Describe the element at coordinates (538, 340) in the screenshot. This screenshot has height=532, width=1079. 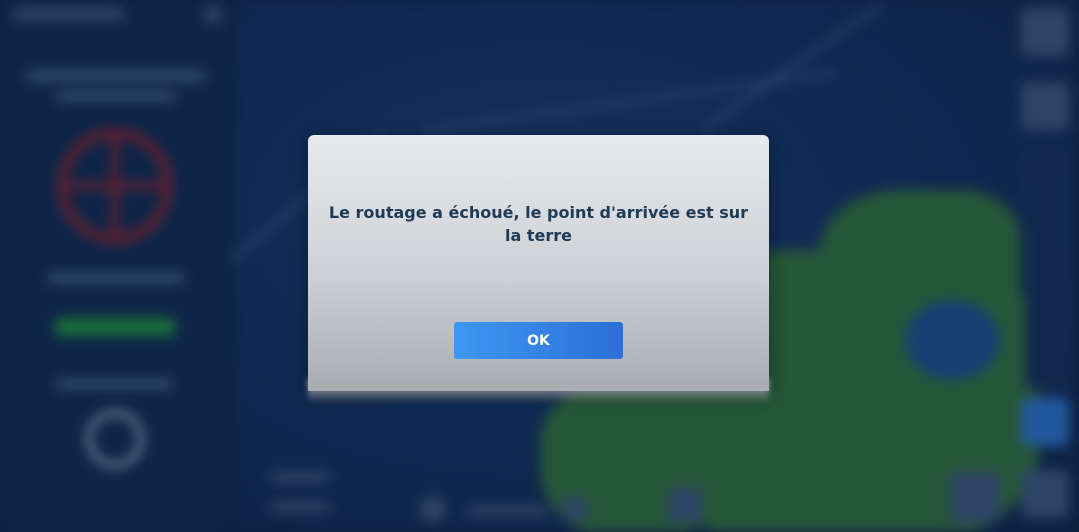
I see `ok-button: OK` at that location.